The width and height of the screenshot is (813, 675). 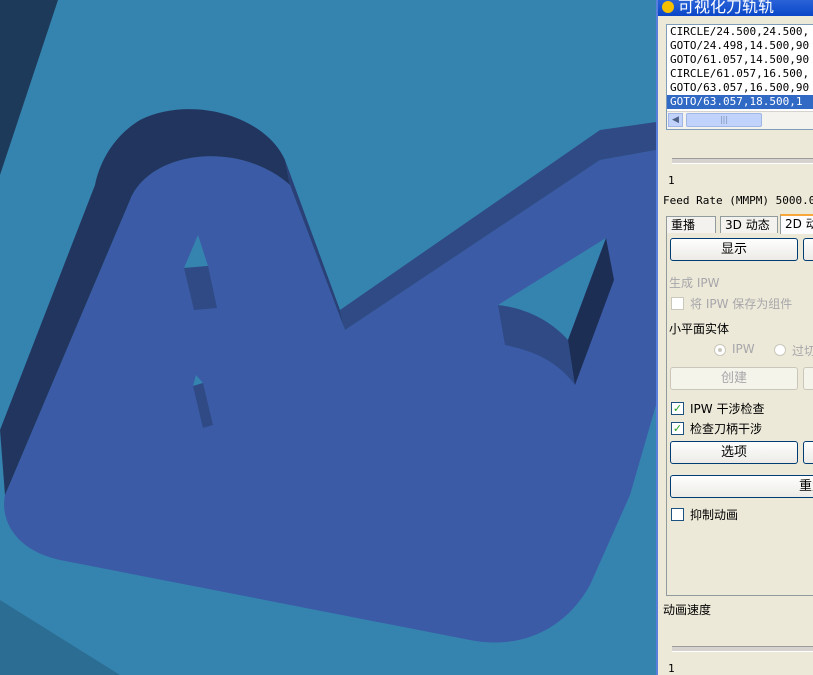 What do you see at coordinates (687, 610) in the screenshot?
I see `animation-speed-label: 动画速度` at bounding box center [687, 610].